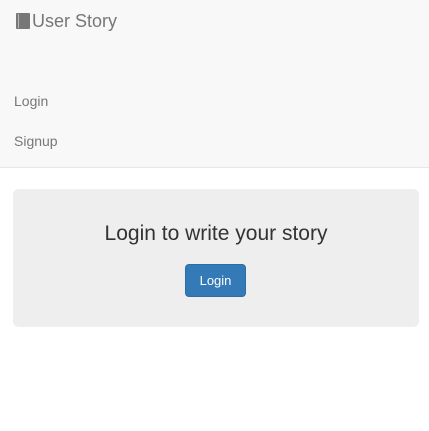 Image resolution: width=429 pixels, height=431 pixels. What do you see at coordinates (31, 101) in the screenshot?
I see `nav-login-link: Login` at bounding box center [31, 101].